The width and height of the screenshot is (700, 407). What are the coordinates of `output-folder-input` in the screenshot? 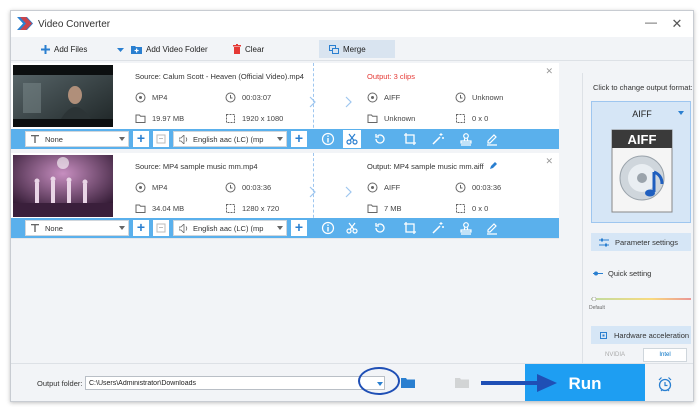 It's located at (235, 383).